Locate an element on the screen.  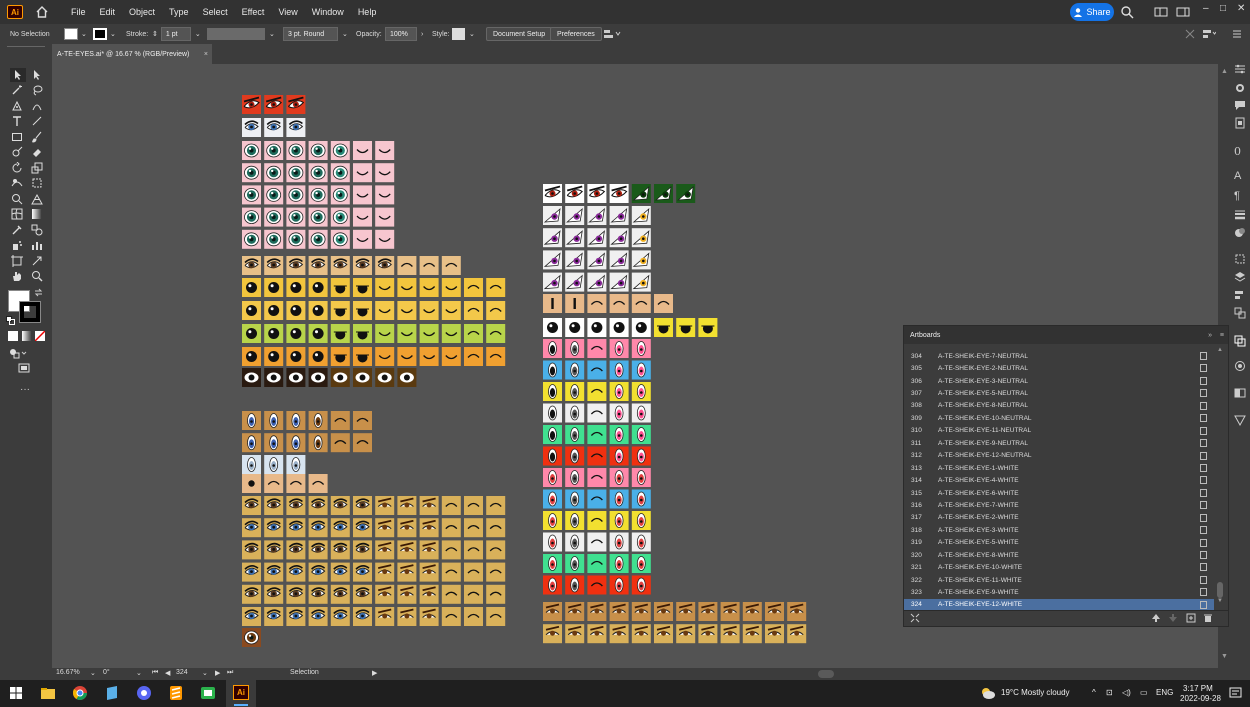
artboard-number: 324 is located at coordinates (182, 672).